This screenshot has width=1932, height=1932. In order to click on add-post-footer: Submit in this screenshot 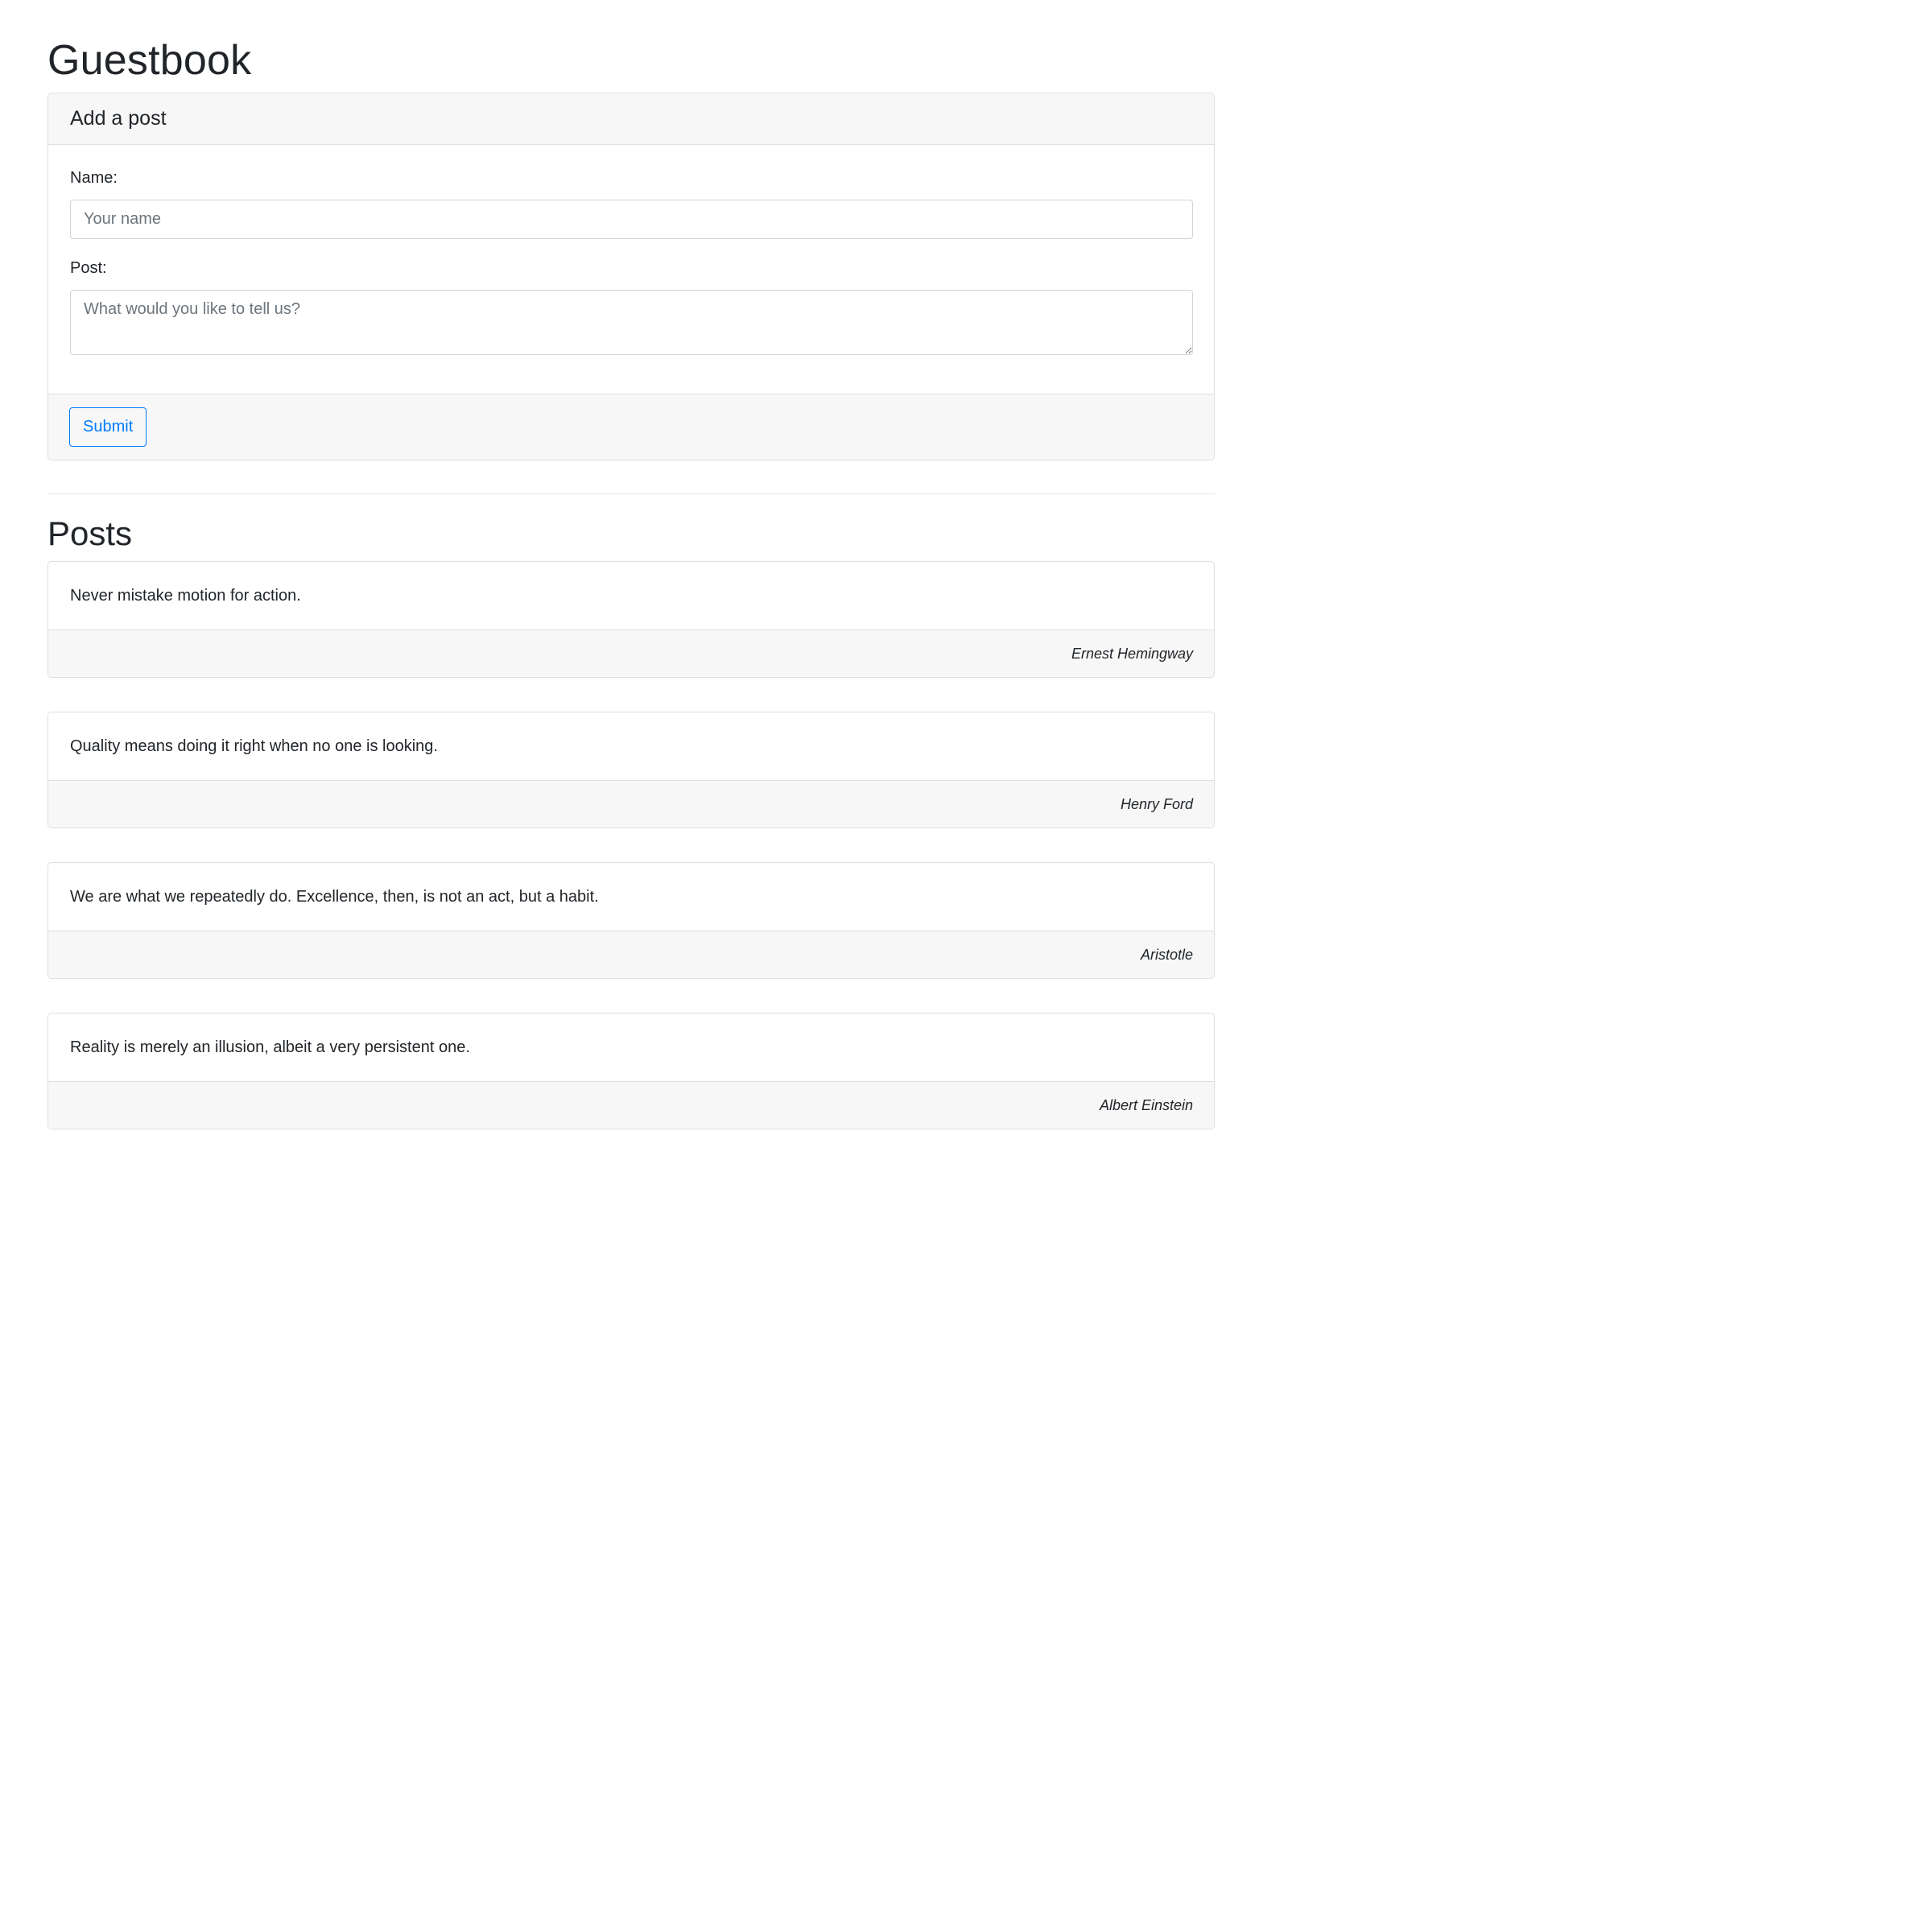, I will do `click(631, 427)`.